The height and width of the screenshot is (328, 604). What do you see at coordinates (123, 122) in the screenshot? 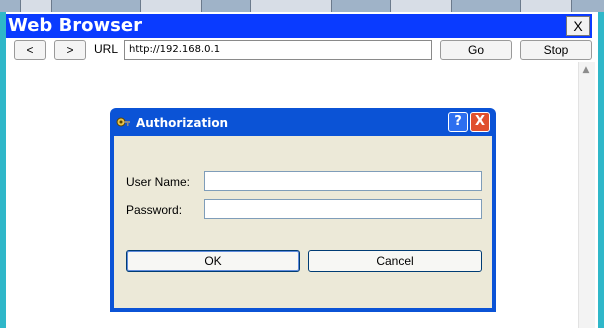
I see `keys-icon` at bounding box center [123, 122].